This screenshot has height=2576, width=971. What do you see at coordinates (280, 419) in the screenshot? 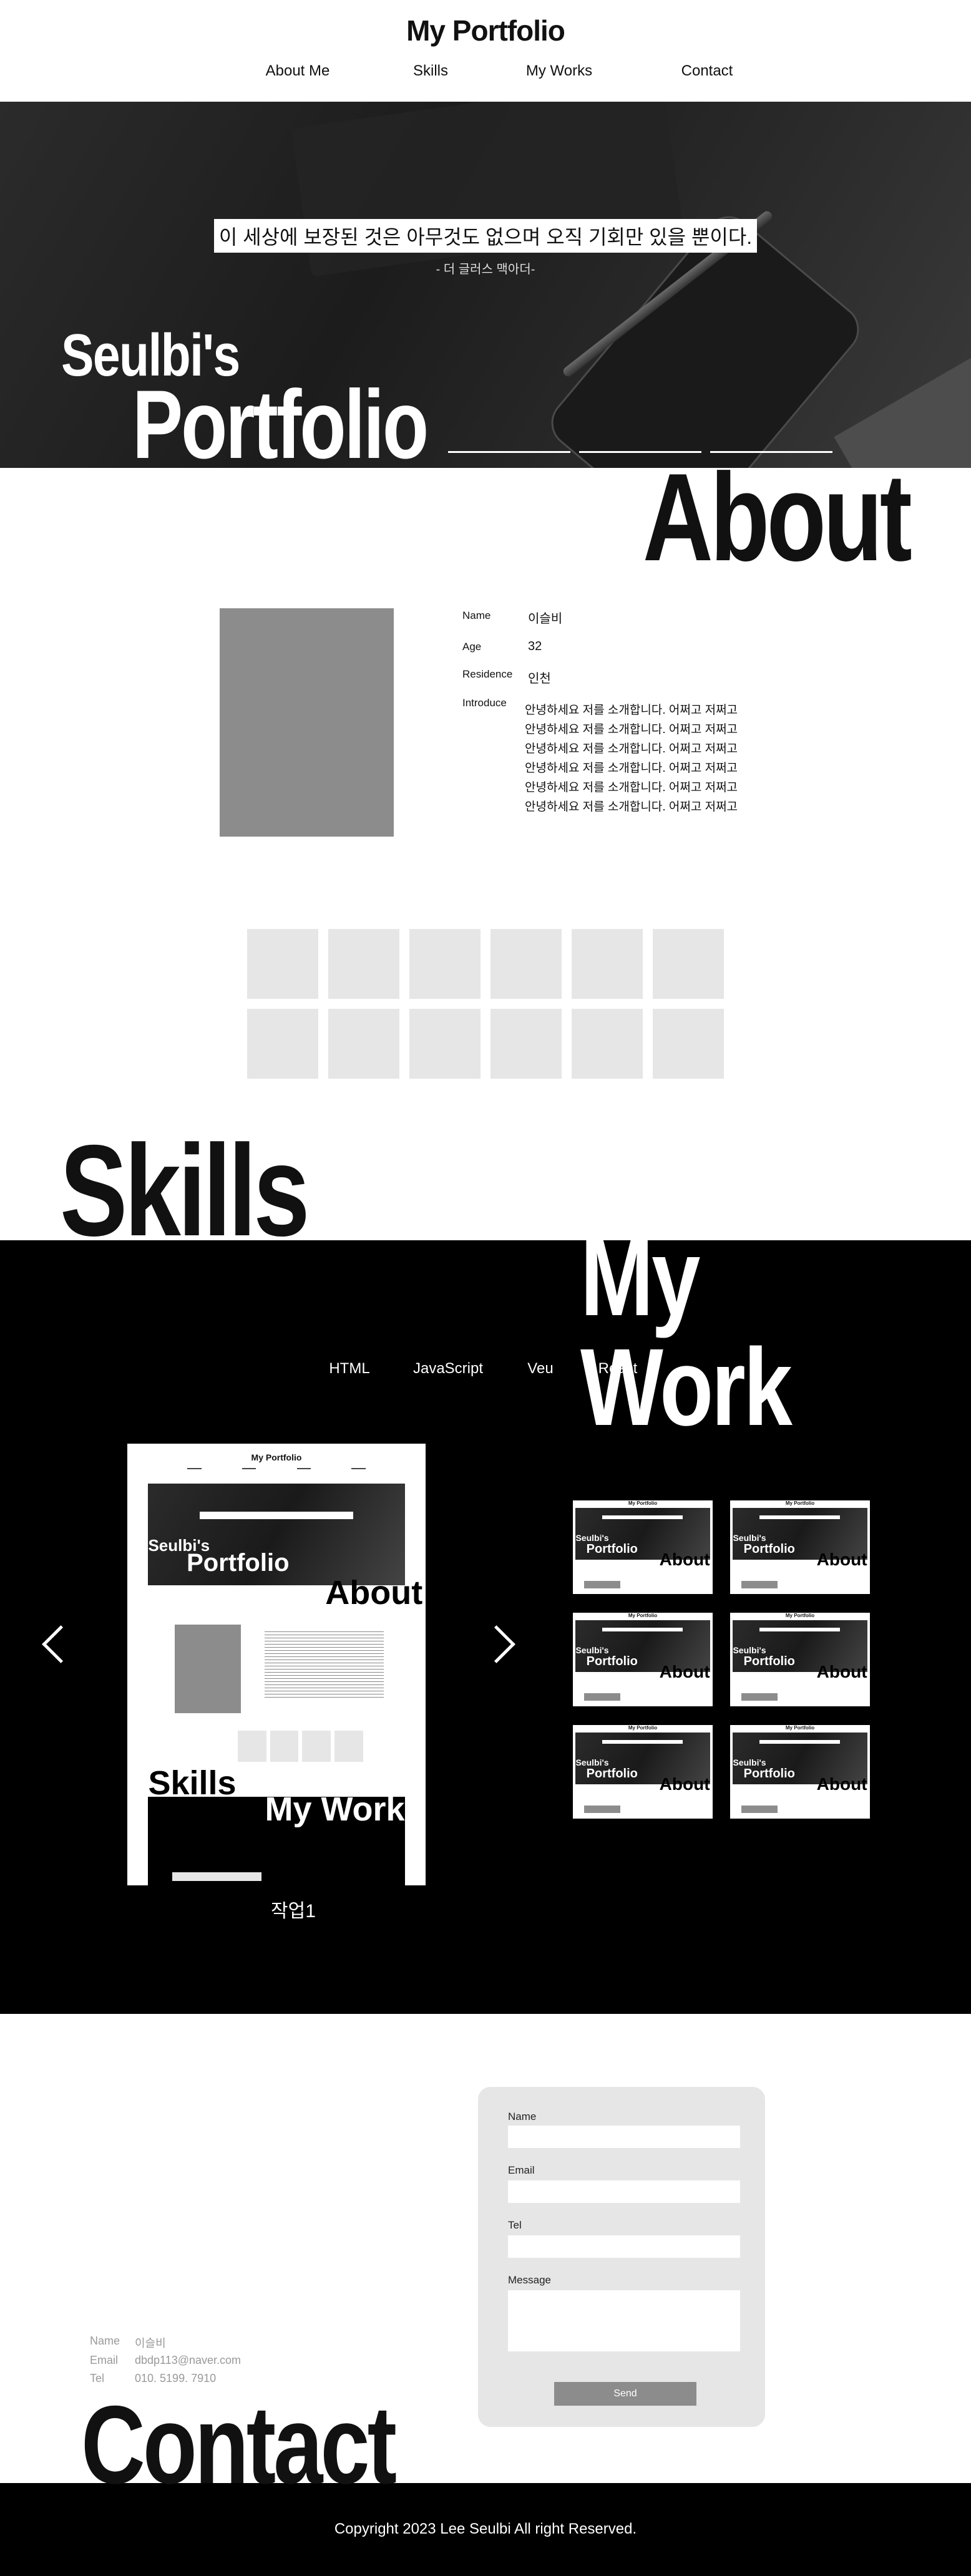
I see `hero-title-large: Portfolio` at bounding box center [280, 419].